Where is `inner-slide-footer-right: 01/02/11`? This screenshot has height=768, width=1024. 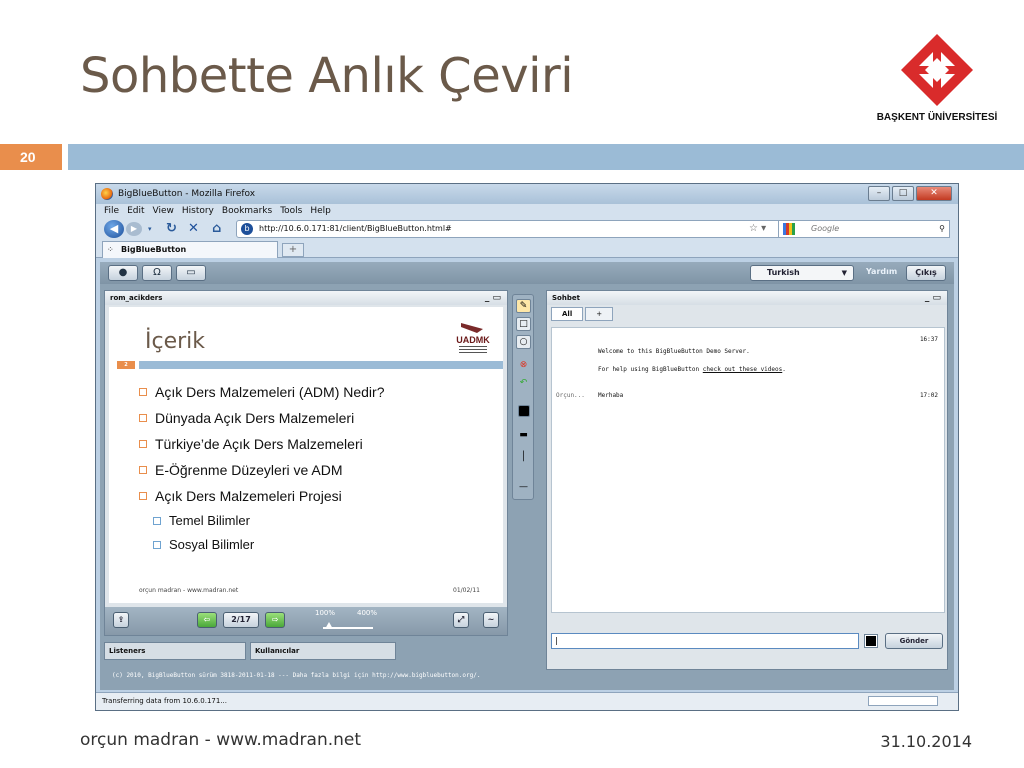
inner-slide-footer-right: 01/02/11 is located at coordinates (466, 590).